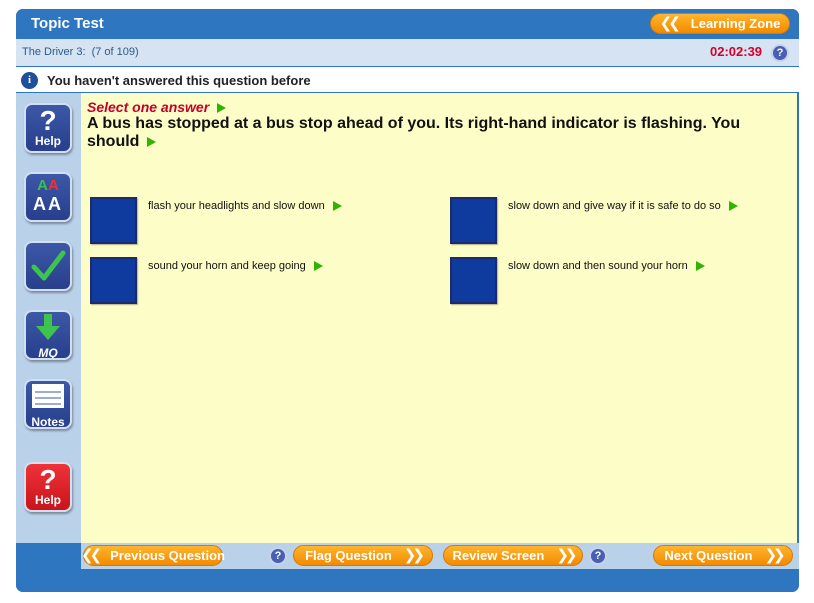  Describe the element at coordinates (407, 52) in the screenshot. I see `info-bar: The Driver 3: (7 of 109) 02:02:39 ?` at that location.